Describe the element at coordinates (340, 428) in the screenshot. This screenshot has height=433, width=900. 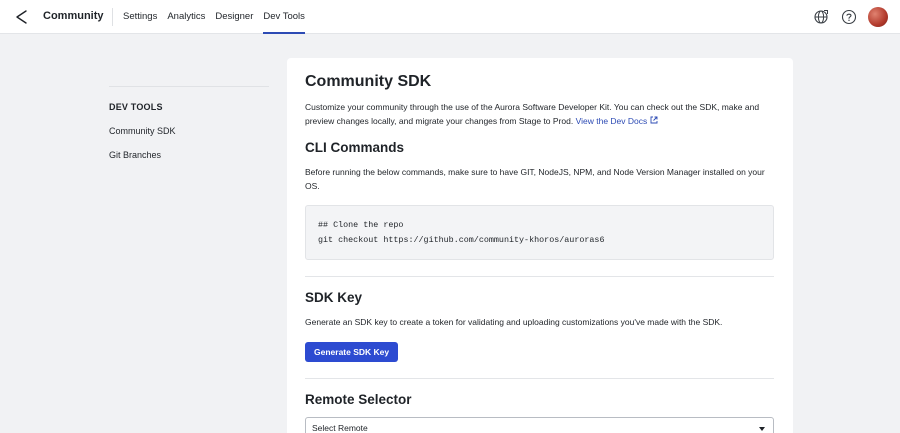
I see `remote-select-placeholder: Select Remote` at that location.